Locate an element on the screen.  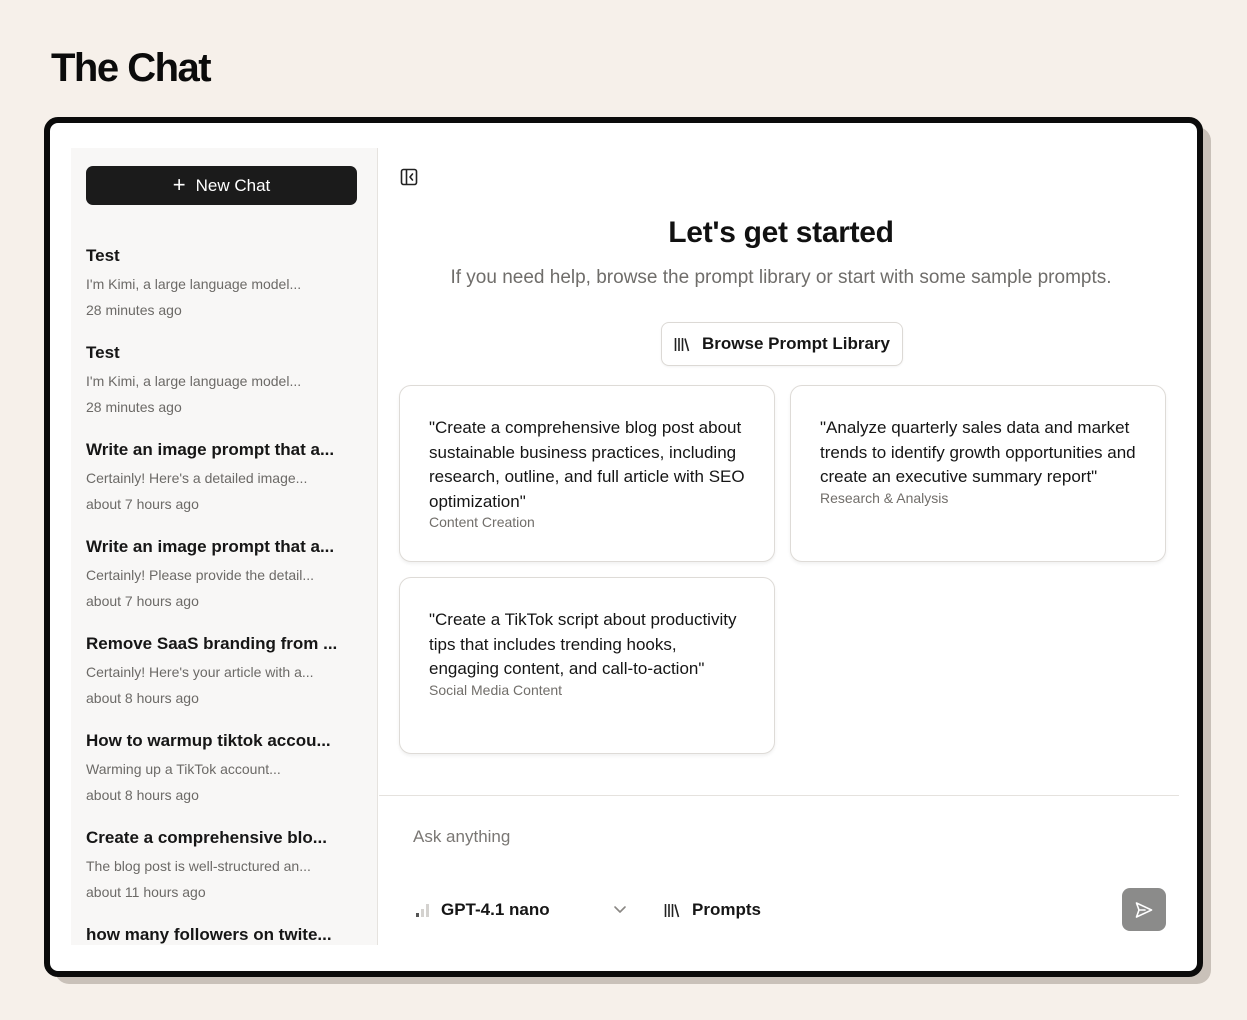
new-chat-label: New Chat is located at coordinates (233, 185).